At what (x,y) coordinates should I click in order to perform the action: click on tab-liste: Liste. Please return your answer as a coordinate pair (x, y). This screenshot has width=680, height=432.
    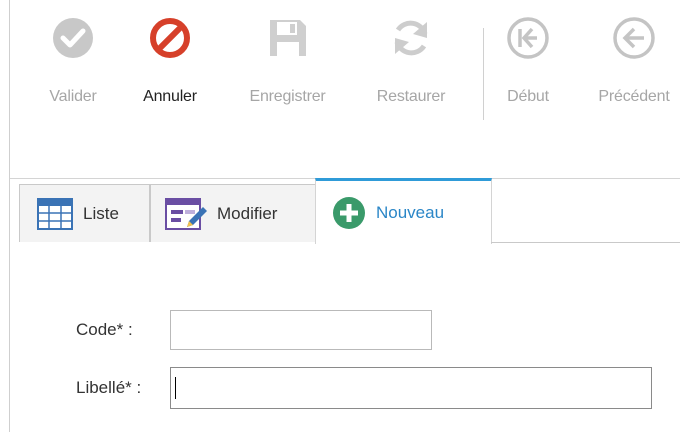
    Looking at the image, I should click on (84, 213).